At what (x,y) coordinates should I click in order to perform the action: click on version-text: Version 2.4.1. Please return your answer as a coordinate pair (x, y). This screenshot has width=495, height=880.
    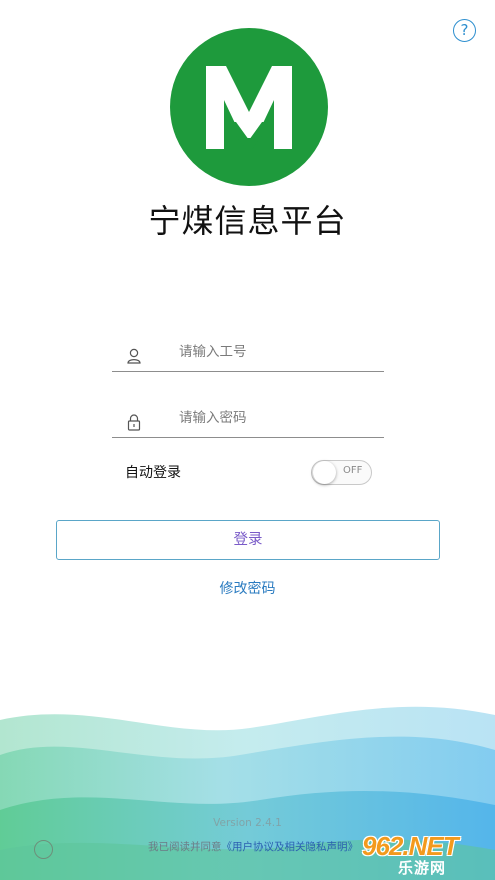
    Looking at the image, I should click on (247, 823).